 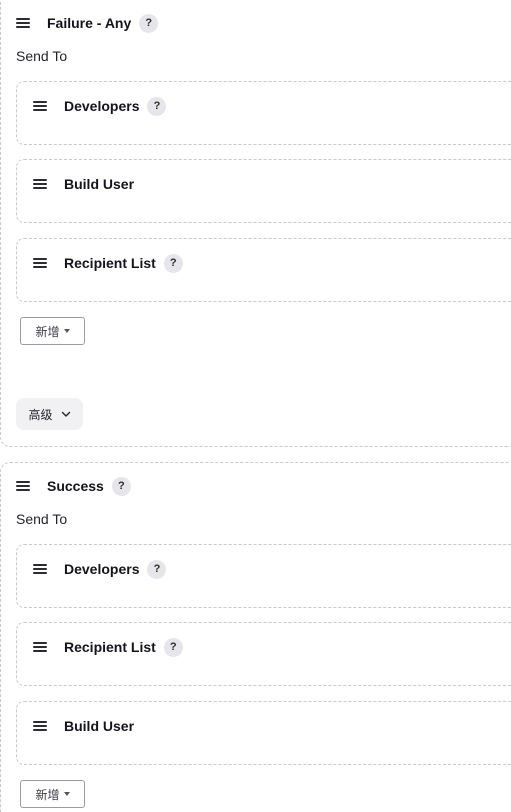 I want to click on trigger-header: Failure - Any ?, so click(x=87, y=23).